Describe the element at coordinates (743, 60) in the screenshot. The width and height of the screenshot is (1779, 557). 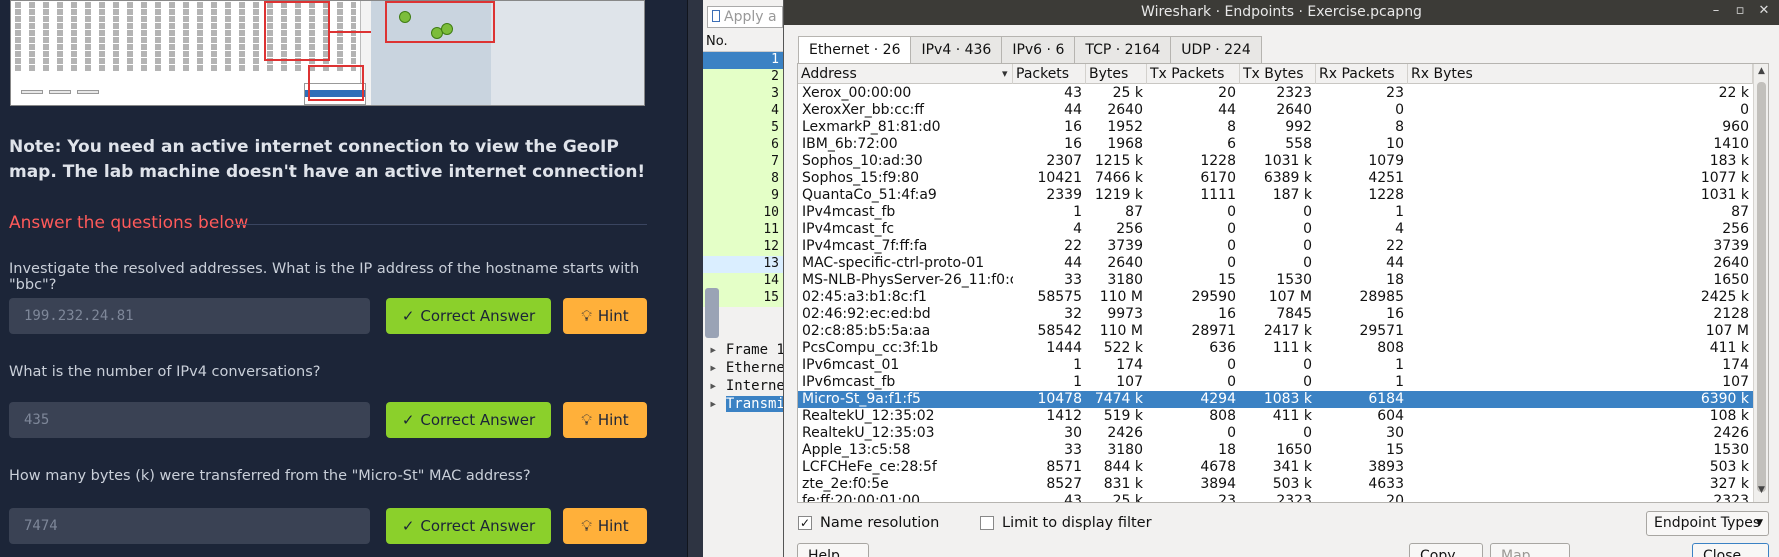
I see `packet-row: 1` at that location.